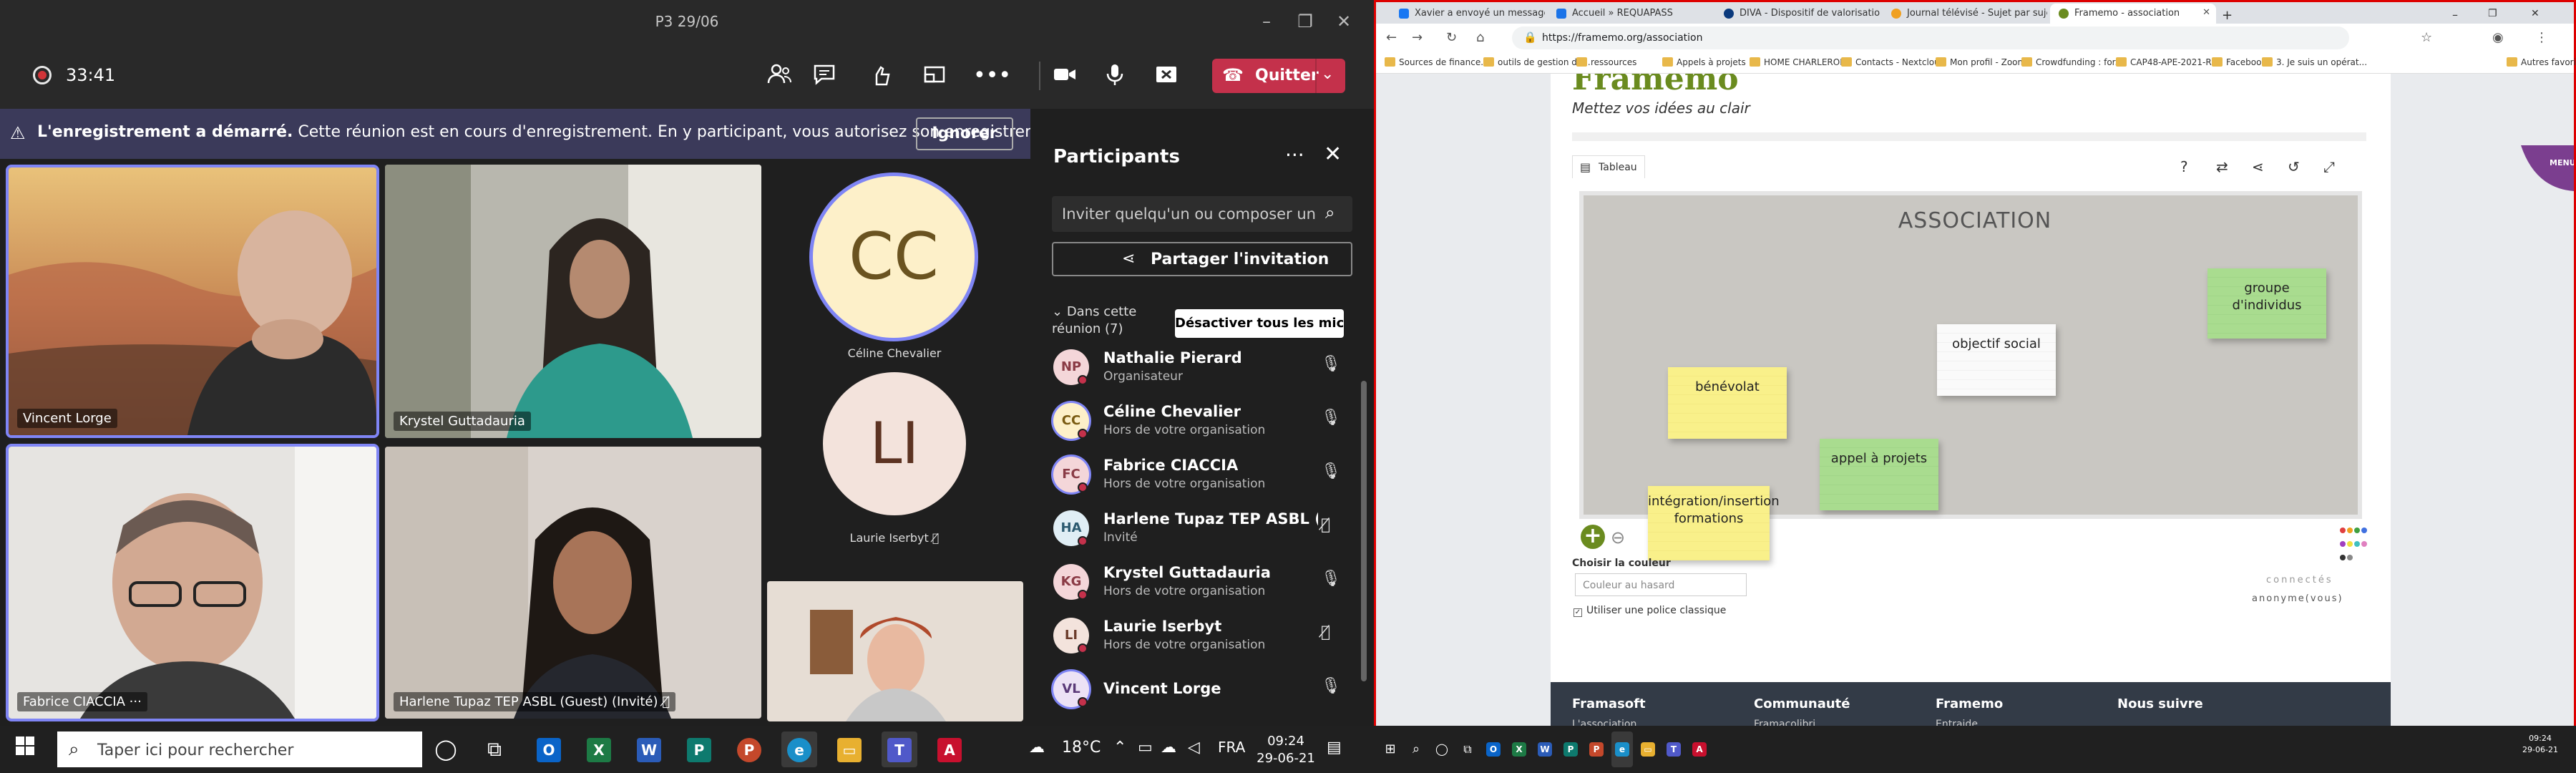 The height and width of the screenshot is (773, 2576). What do you see at coordinates (1727, 403) in the screenshot?
I see `sticky-note: bénévolat` at bounding box center [1727, 403].